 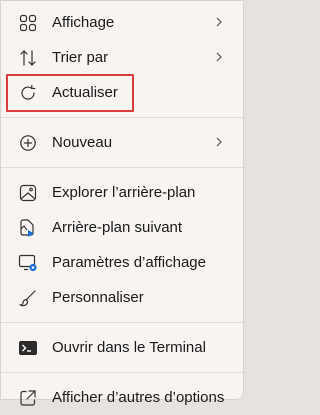 I want to click on menu-item-ouvrir-terminal: Ouvrir dans le Terminal, so click(x=122, y=347).